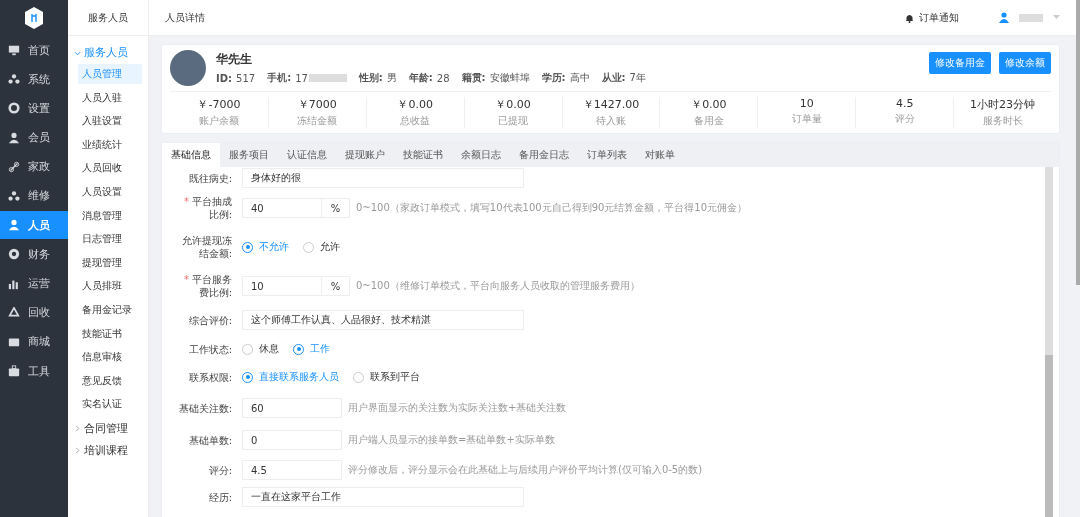 This screenshot has width=1080, height=517. I want to click on field-label: 学历:, so click(553, 78).